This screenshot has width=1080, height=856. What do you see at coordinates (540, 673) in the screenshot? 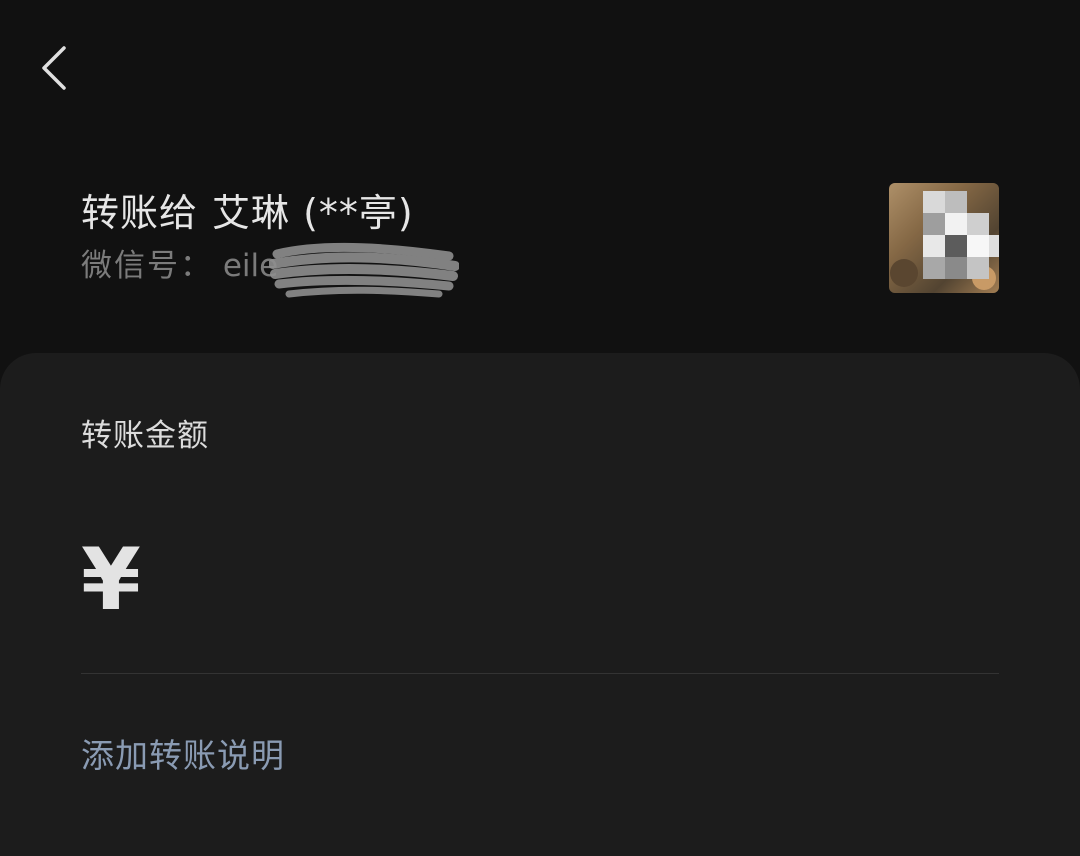
I see `divider` at bounding box center [540, 673].